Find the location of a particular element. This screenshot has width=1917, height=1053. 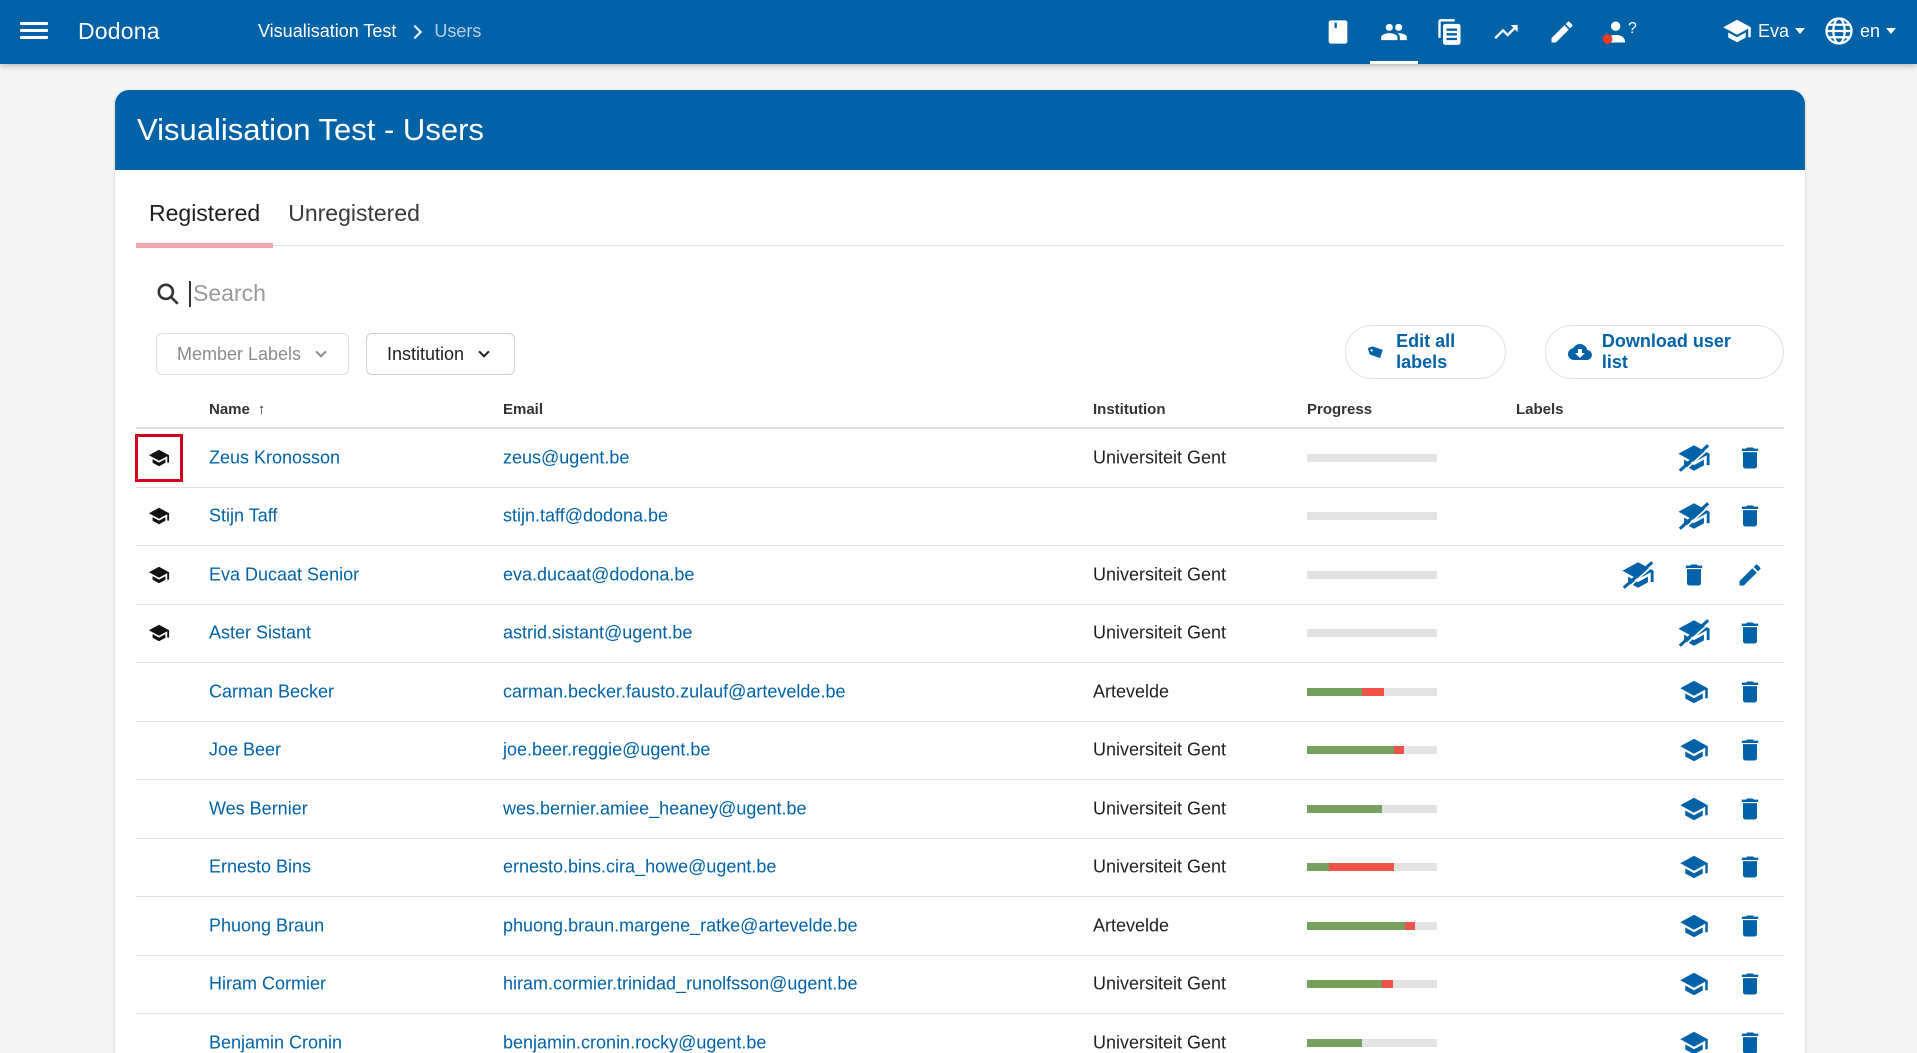

graduation-cap-off-icon is located at coordinates (1694, 634).